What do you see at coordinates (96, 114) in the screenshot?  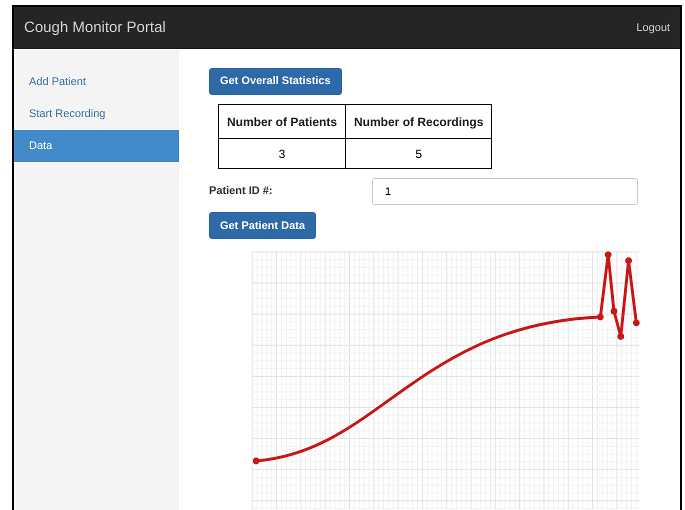 I see `sidebar-item: Start Recording` at bounding box center [96, 114].